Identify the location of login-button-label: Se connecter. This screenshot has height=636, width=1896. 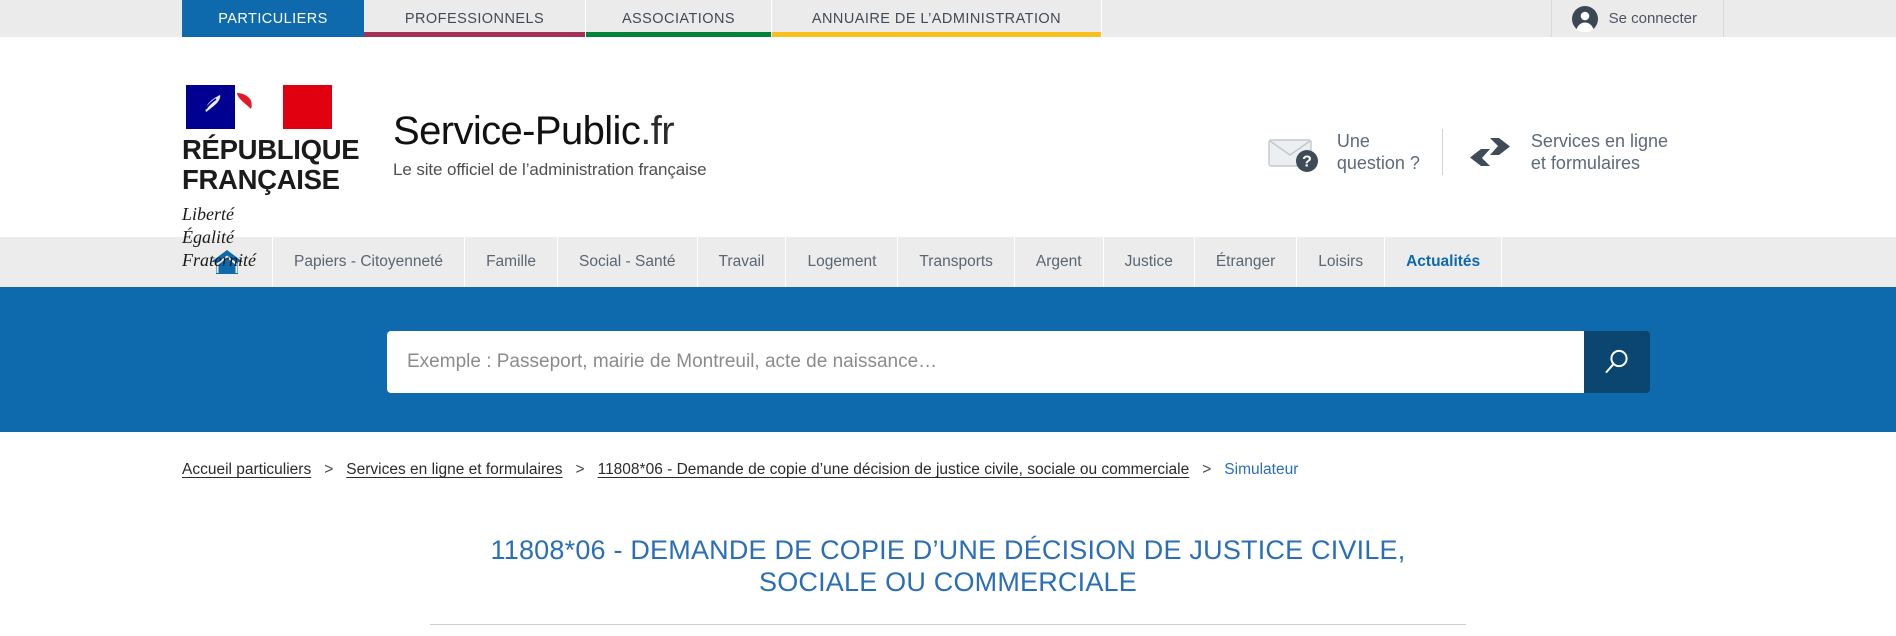
(1652, 18).